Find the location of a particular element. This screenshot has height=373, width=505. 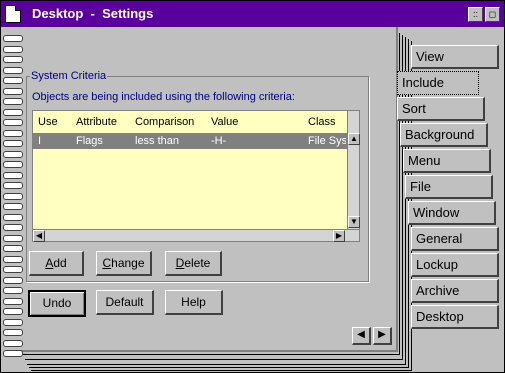

change-button-label: Change is located at coordinates (123, 263).